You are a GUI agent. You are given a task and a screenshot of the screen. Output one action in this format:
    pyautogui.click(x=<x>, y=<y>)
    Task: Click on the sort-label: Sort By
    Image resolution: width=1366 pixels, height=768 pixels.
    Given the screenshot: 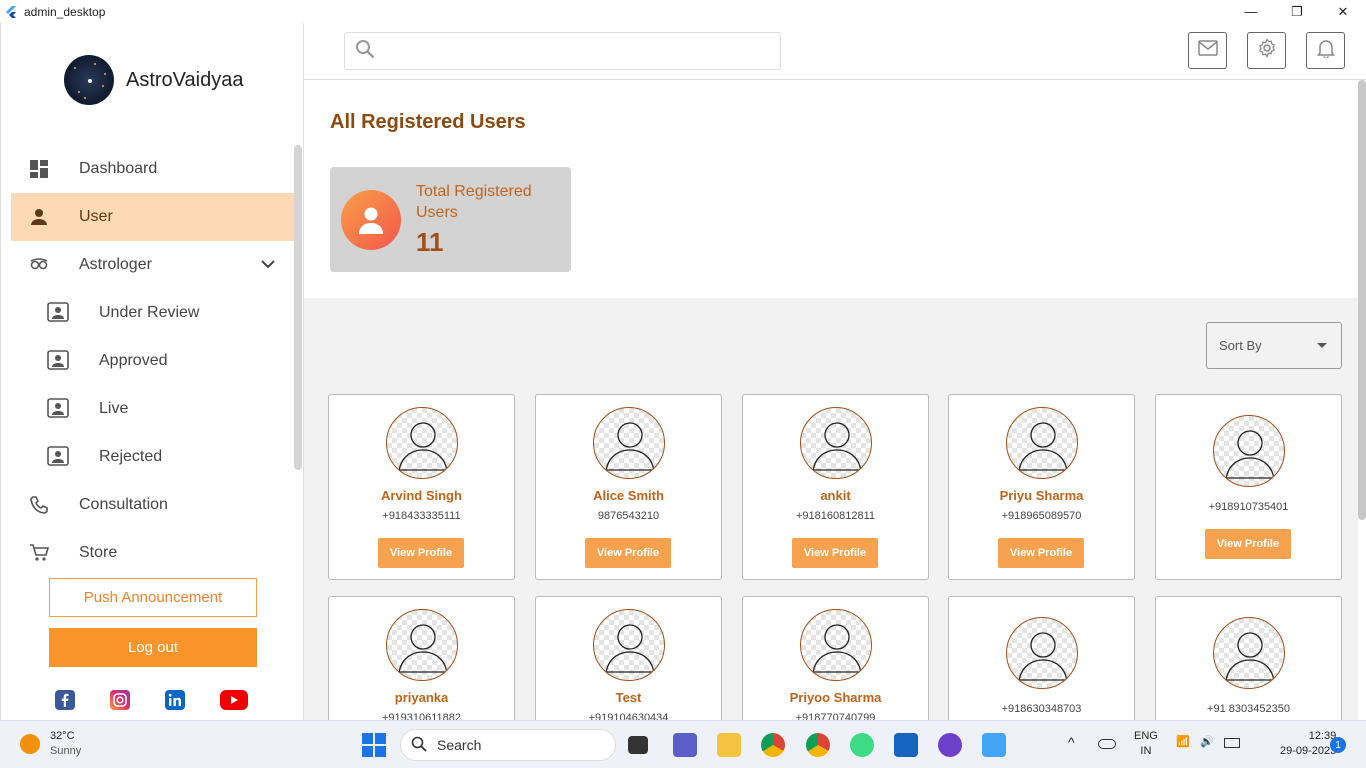 What is the action you would take?
    pyautogui.click(x=1240, y=345)
    